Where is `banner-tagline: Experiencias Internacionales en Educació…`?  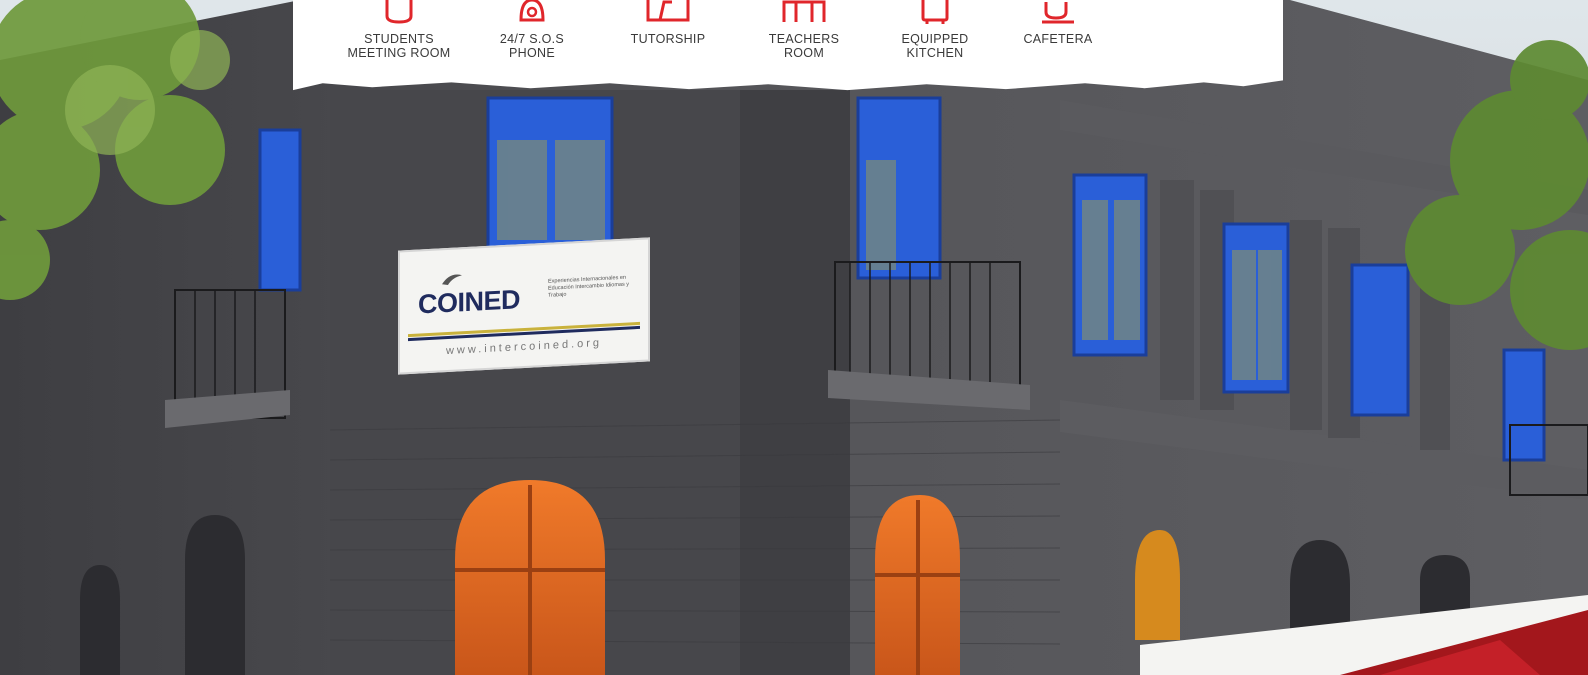 banner-tagline: Experiencias Internacionales en Educació… is located at coordinates (589, 286).